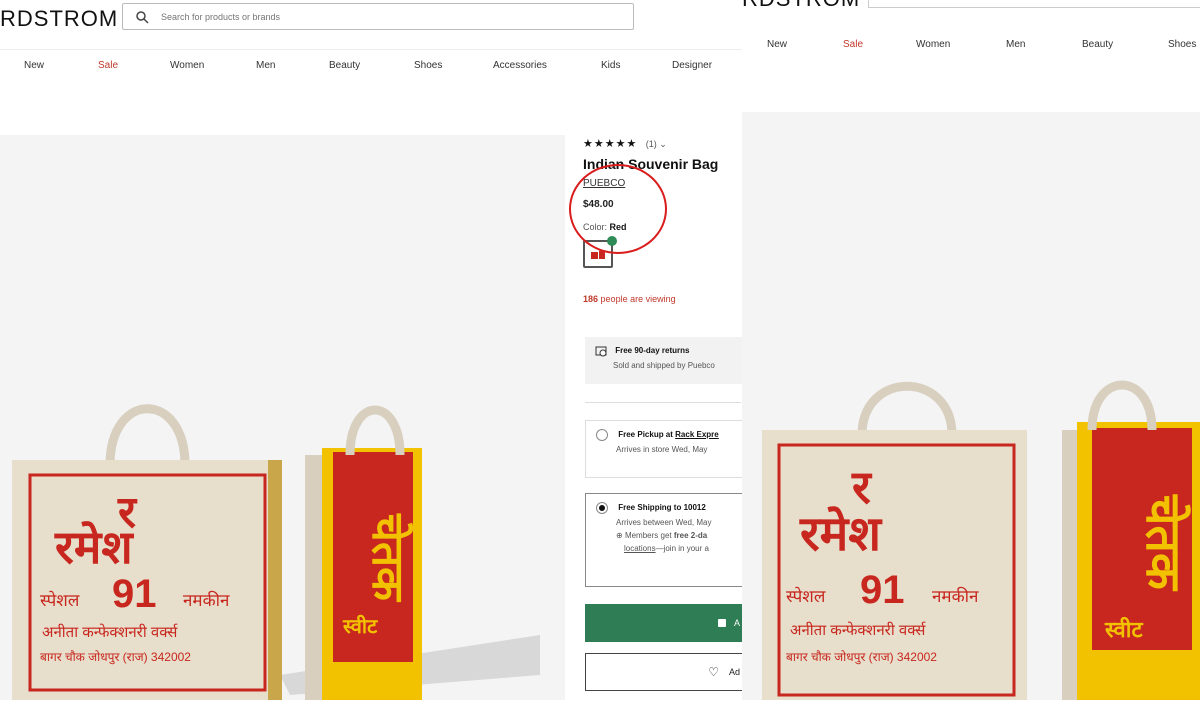 The width and height of the screenshot is (1200, 705). I want to click on bag-text-line4: बागर चौक जोधपुर (राज) 342002, so click(115, 657).